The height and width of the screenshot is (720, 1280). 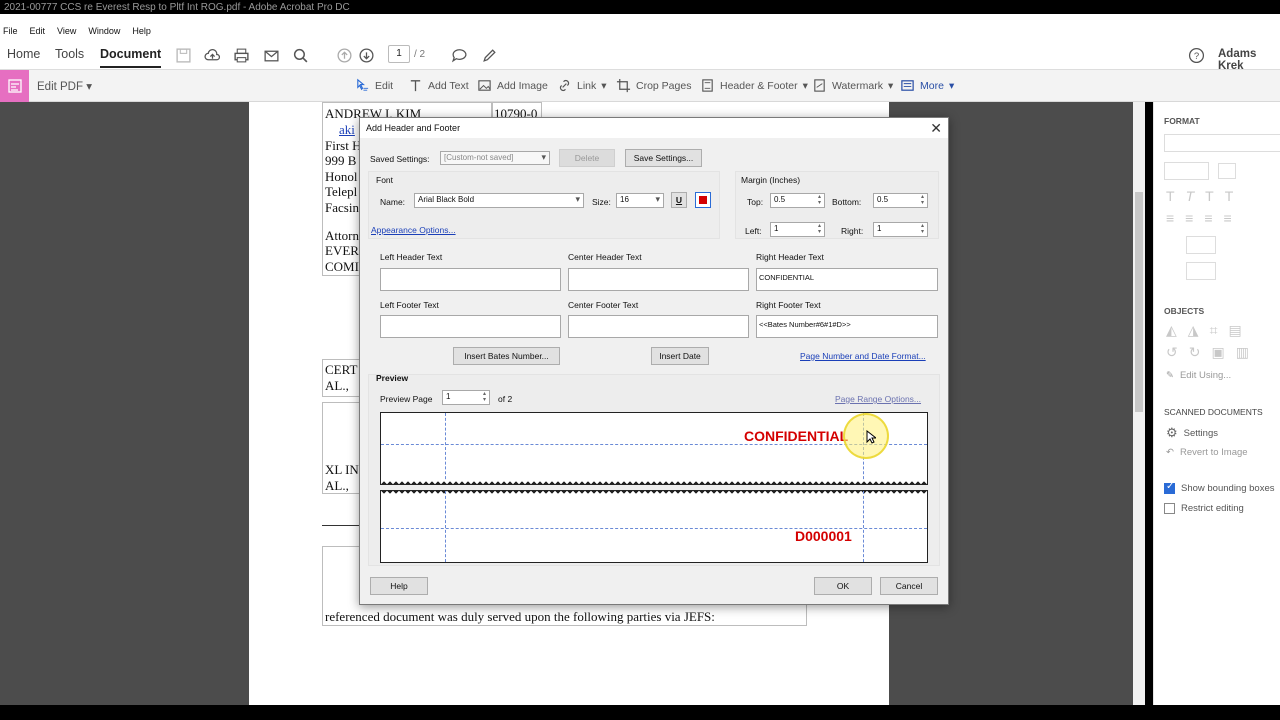 I want to click on help-button: Help, so click(x=399, y=586).